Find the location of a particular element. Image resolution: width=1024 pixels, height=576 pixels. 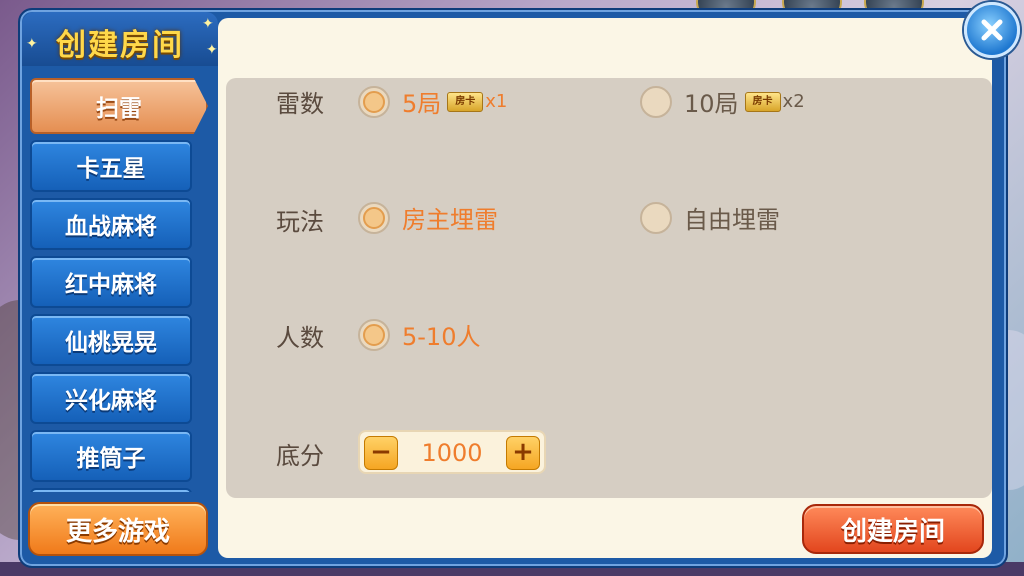

option-text: 5-10人 is located at coordinates (441, 337).